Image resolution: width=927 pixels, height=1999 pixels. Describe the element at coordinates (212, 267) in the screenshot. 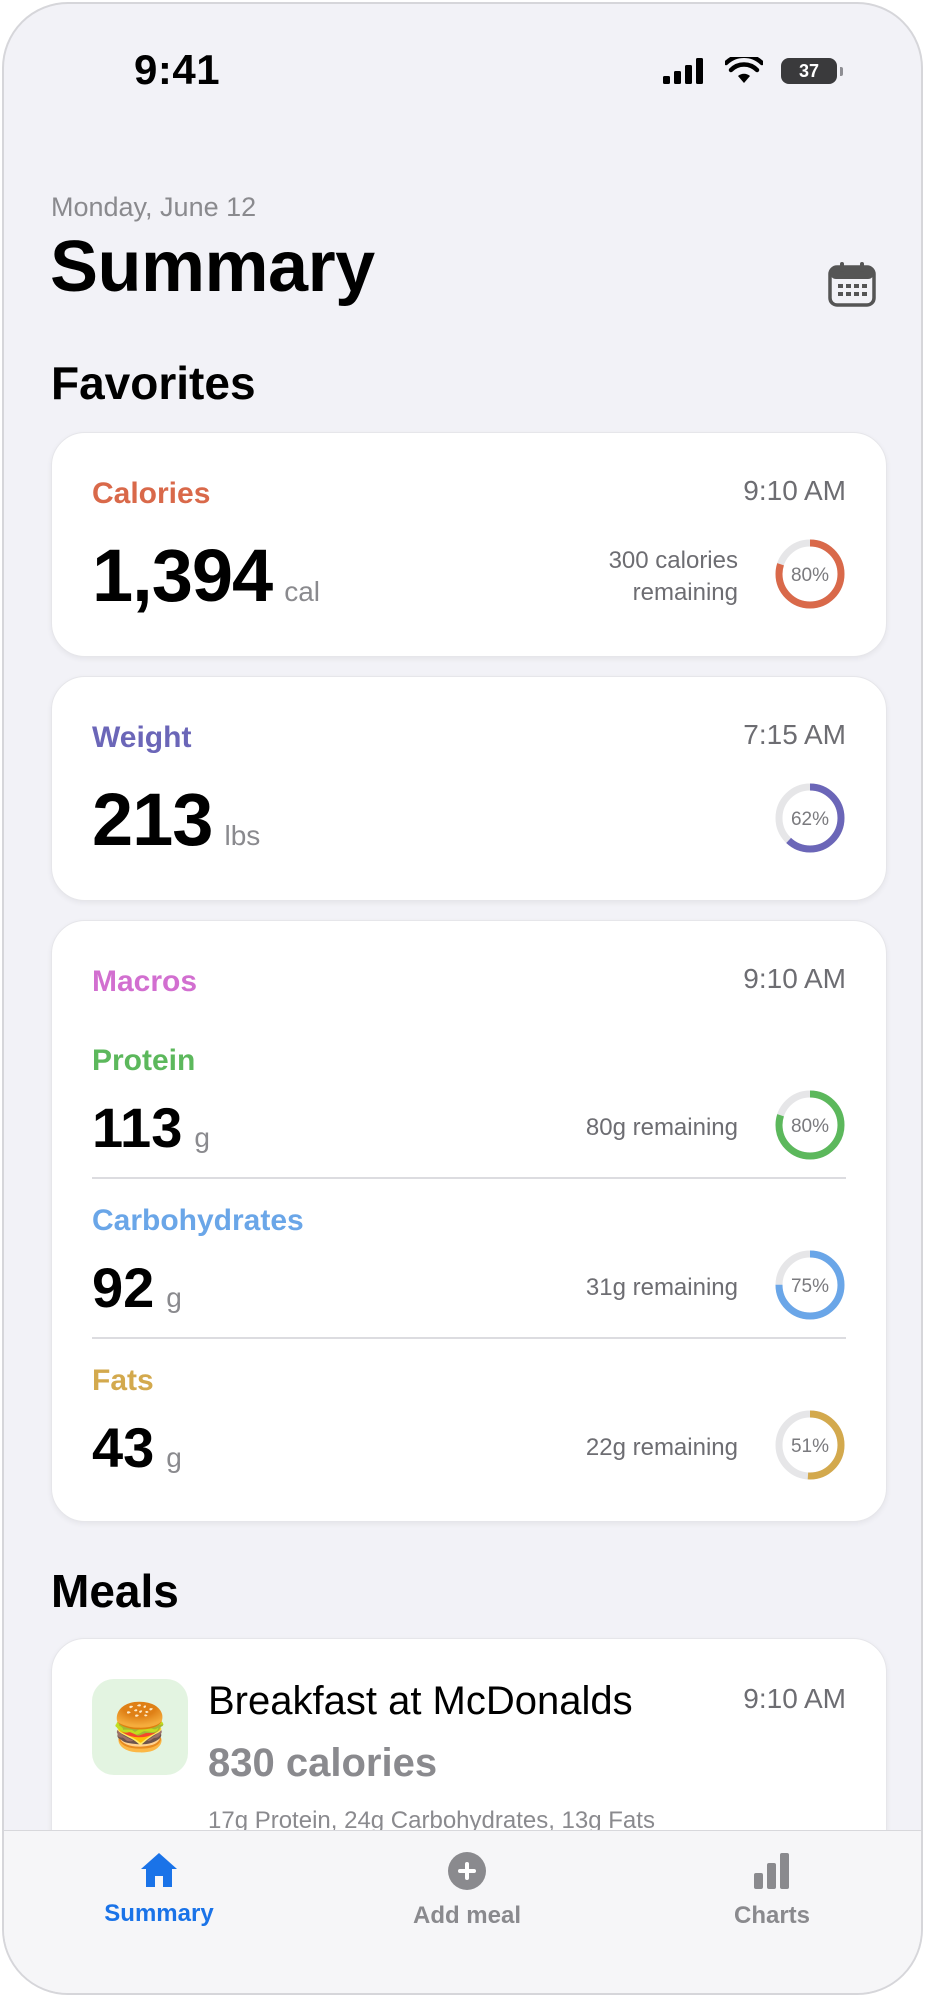

I see `page-title: Summary` at that location.